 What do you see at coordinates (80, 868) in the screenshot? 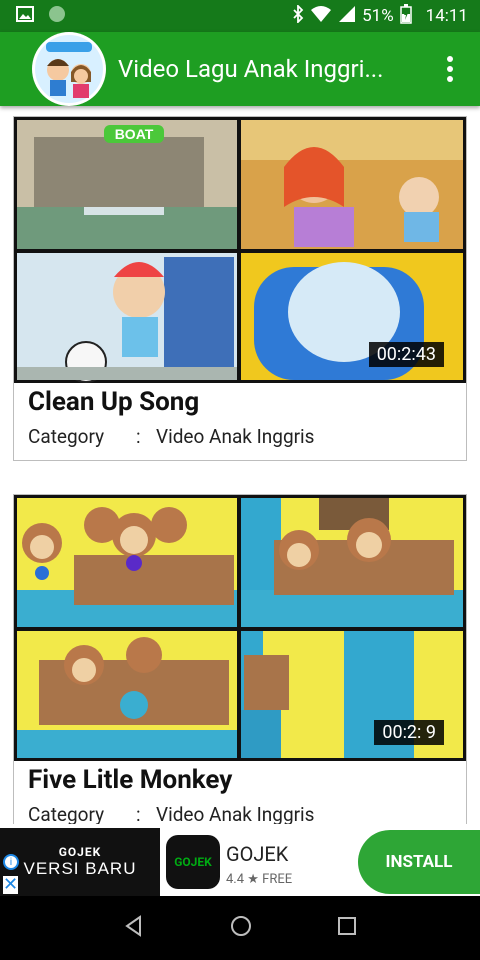
I see `ad-image-subtitle: VERSI BARU` at bounding box center [80, 868].